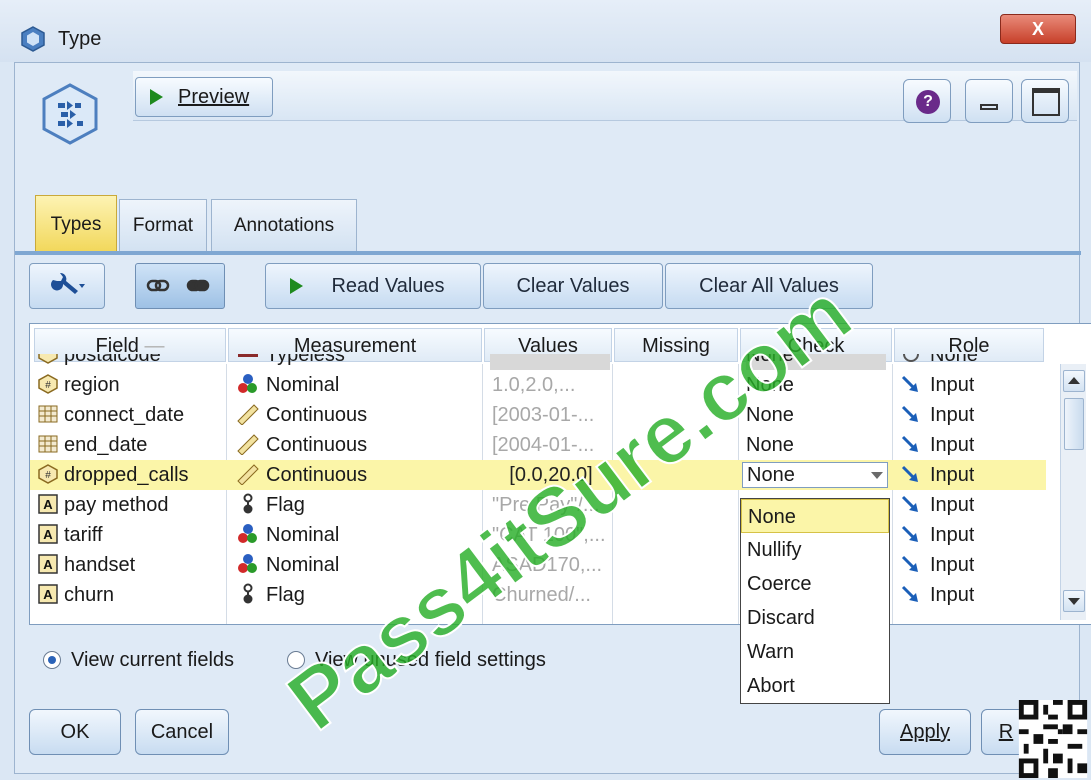 The width and height of the screenshot is (1091, 780). I want to click on field-name: pay method, so click(116, 505).